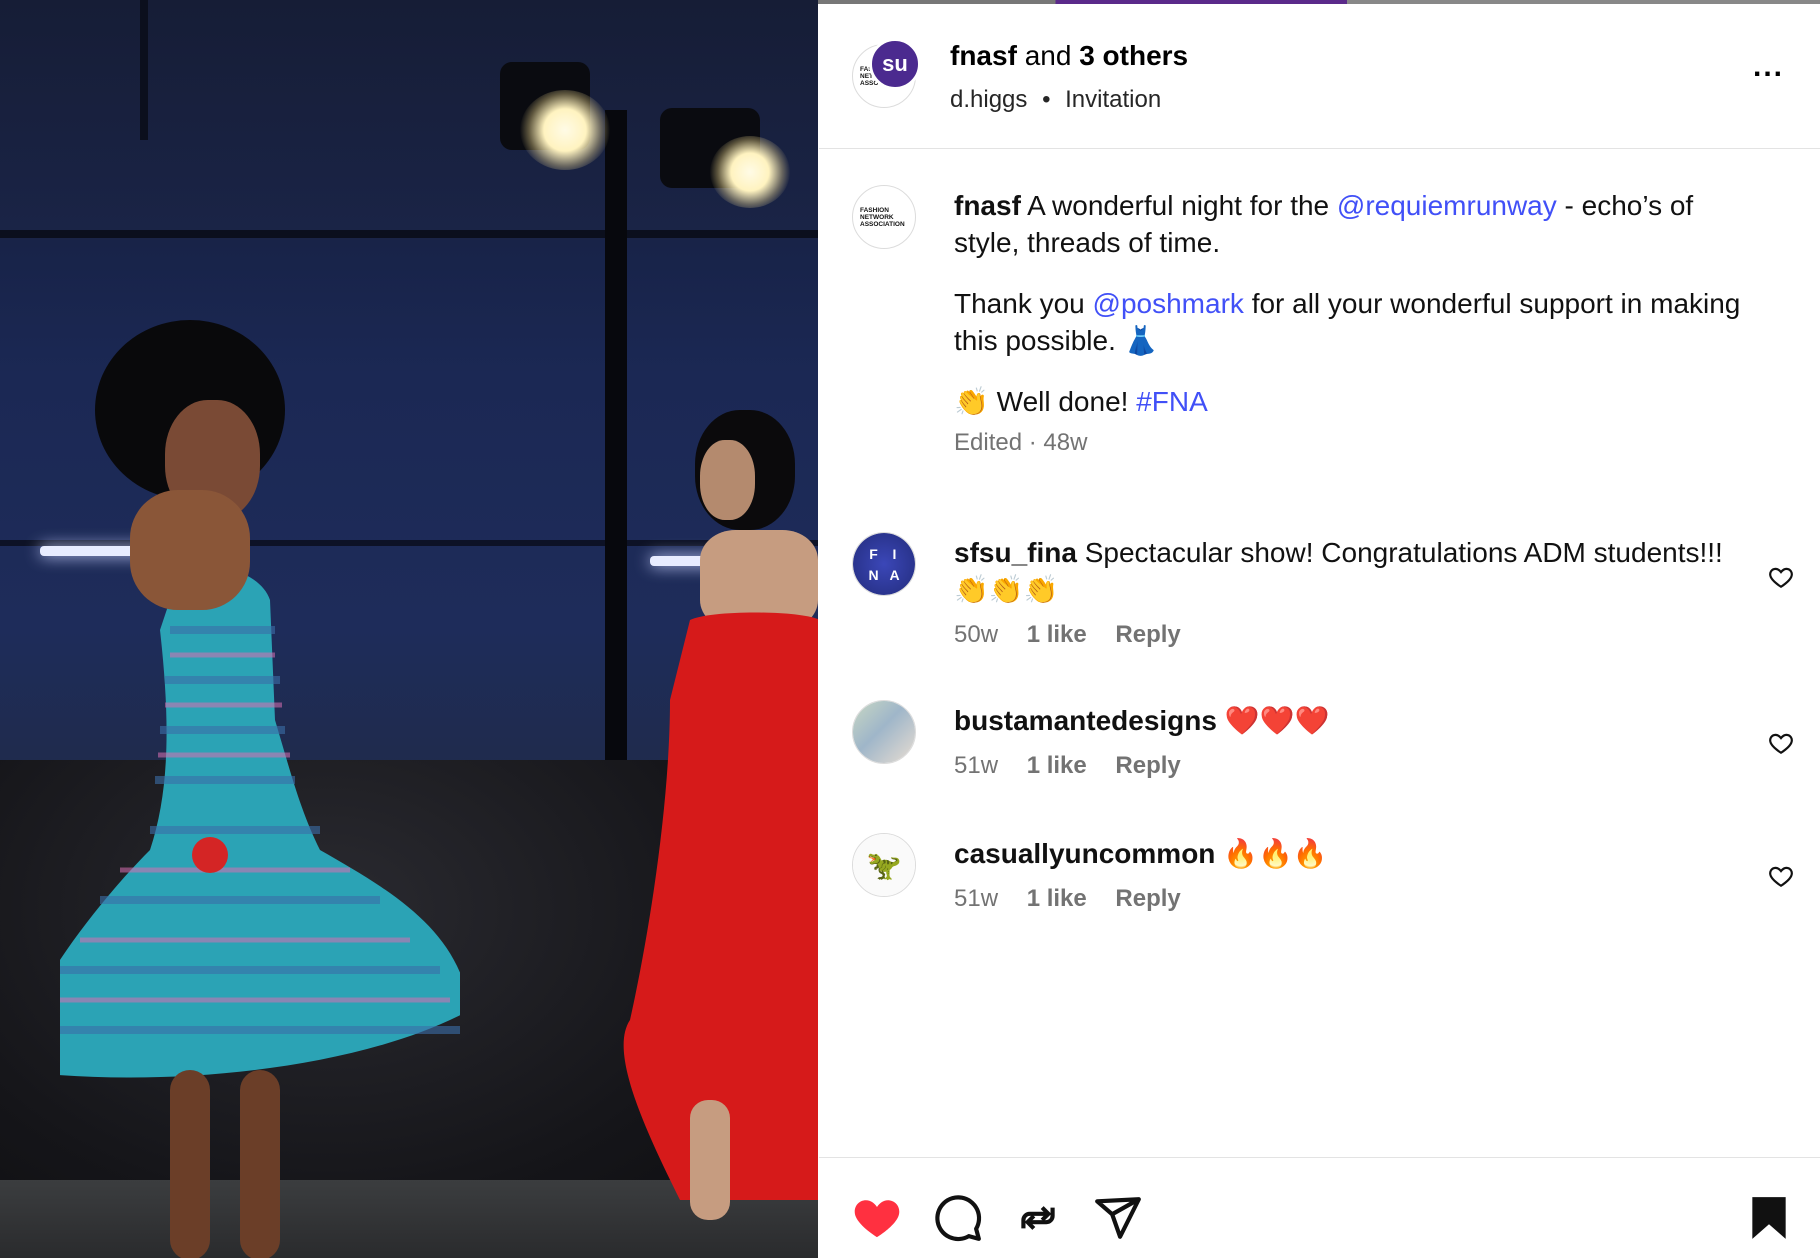 The height and width of the screenshot is (1259, 1820). I want to click on caption-avatar: FASHION NETWORK ASSOCIATION, so click(884, 217).